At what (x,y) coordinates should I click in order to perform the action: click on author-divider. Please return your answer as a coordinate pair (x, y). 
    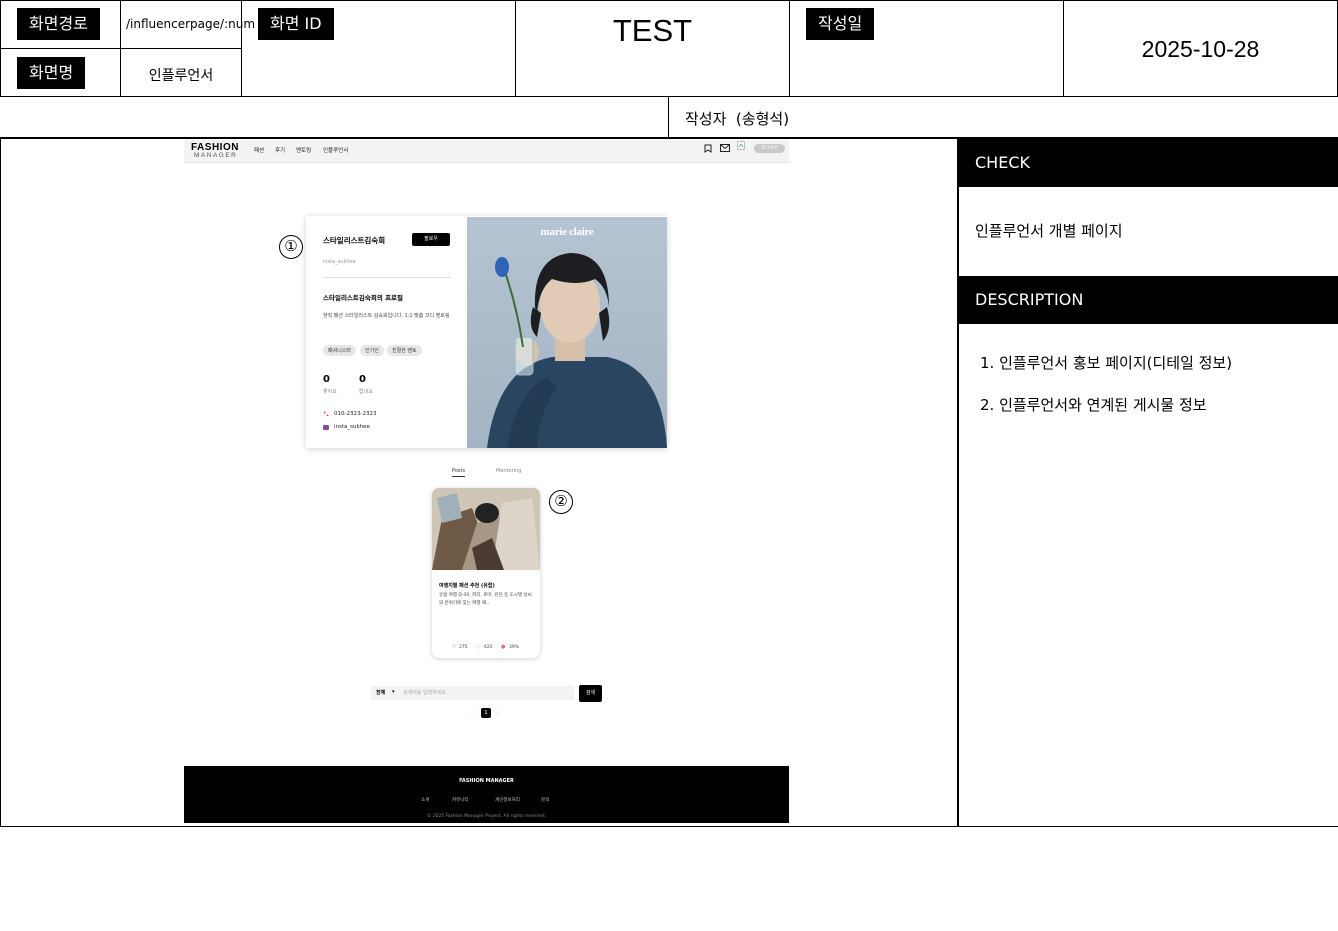
    Looking at the image, I should click on (668, 117).